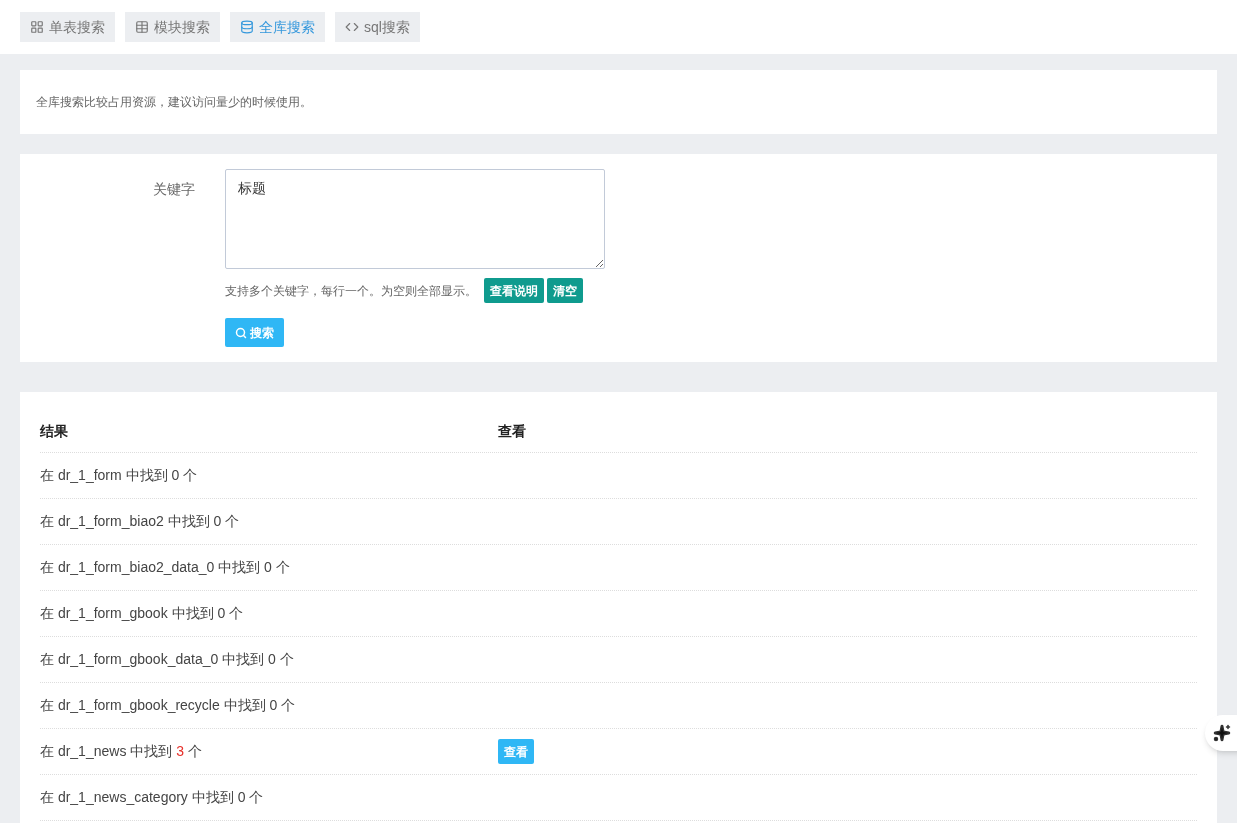  Describe the element at coordinates (54, 431) in the screenshot. I see `column-header: 结果` at that location.